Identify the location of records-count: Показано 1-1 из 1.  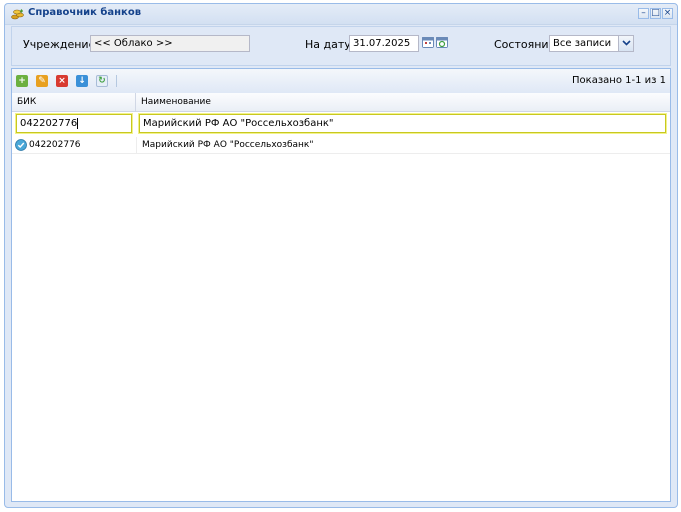
(619, 80).